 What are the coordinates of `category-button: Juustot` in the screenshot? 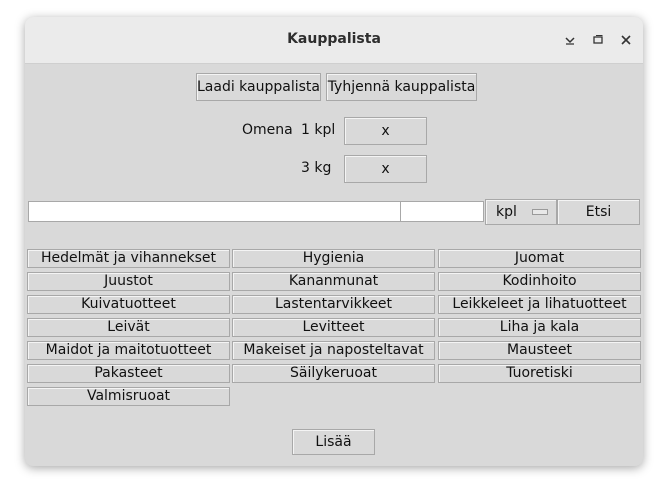 It's located at (128, 281).